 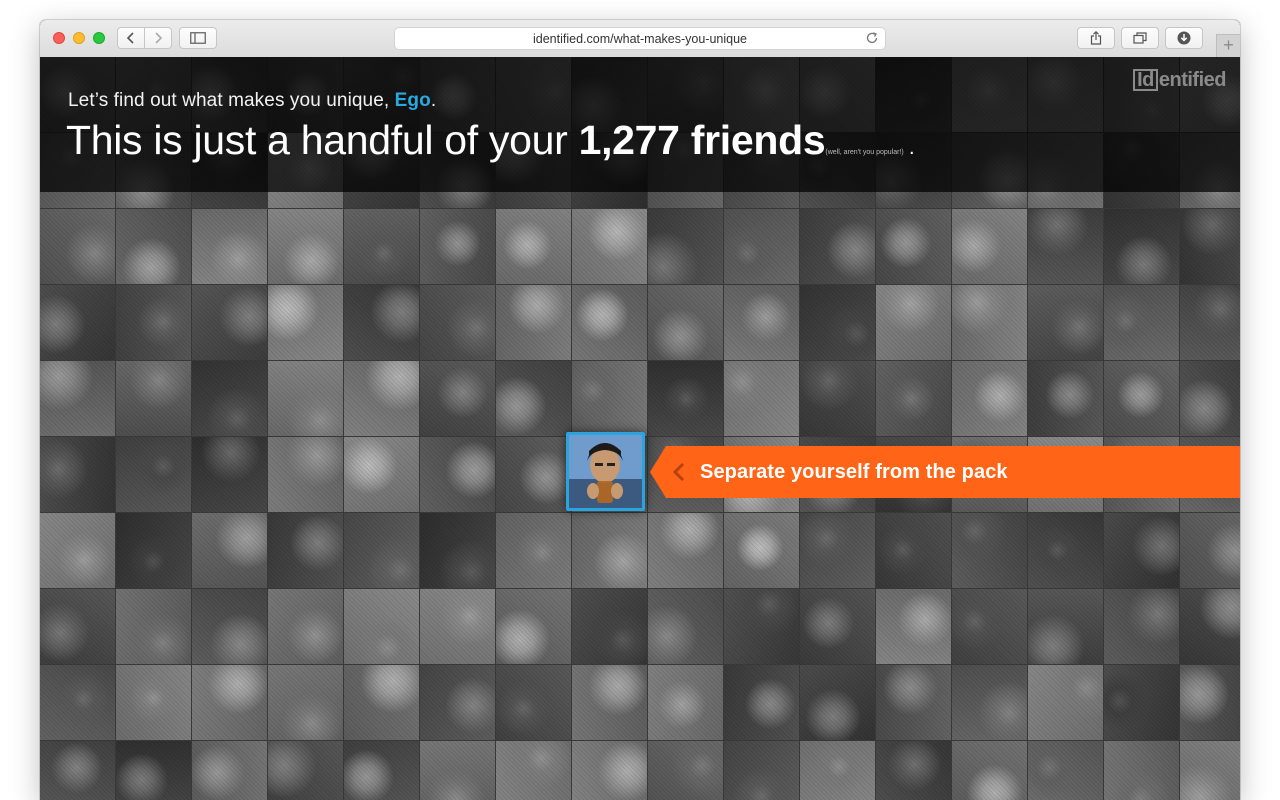 What do you see at coordinates (909, 148) in the screenshot?
I see `headline-end: .` at bounding box center [909, 148].